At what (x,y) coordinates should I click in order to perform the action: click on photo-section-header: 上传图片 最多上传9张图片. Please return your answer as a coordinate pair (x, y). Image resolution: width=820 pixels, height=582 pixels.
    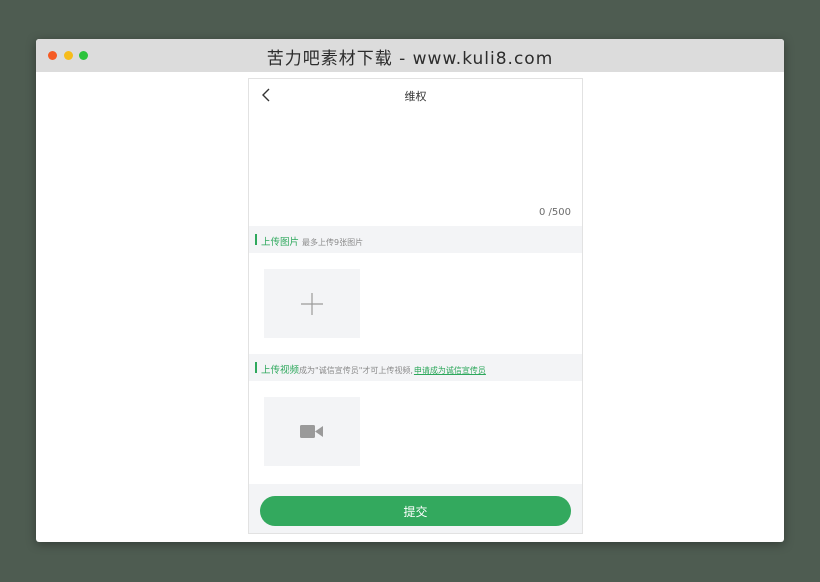
    Looking at the image, I should click on (415, 239).